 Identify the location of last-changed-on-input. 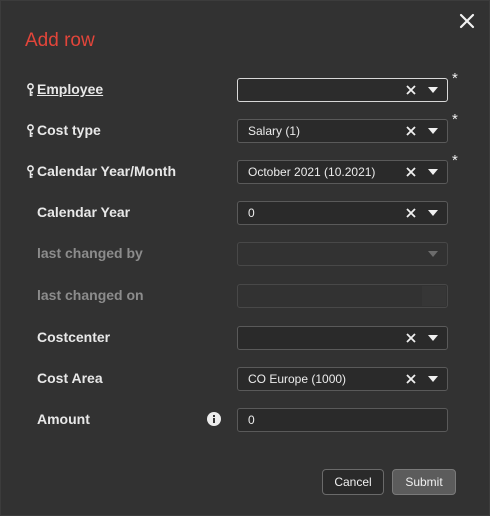
(342, 296).